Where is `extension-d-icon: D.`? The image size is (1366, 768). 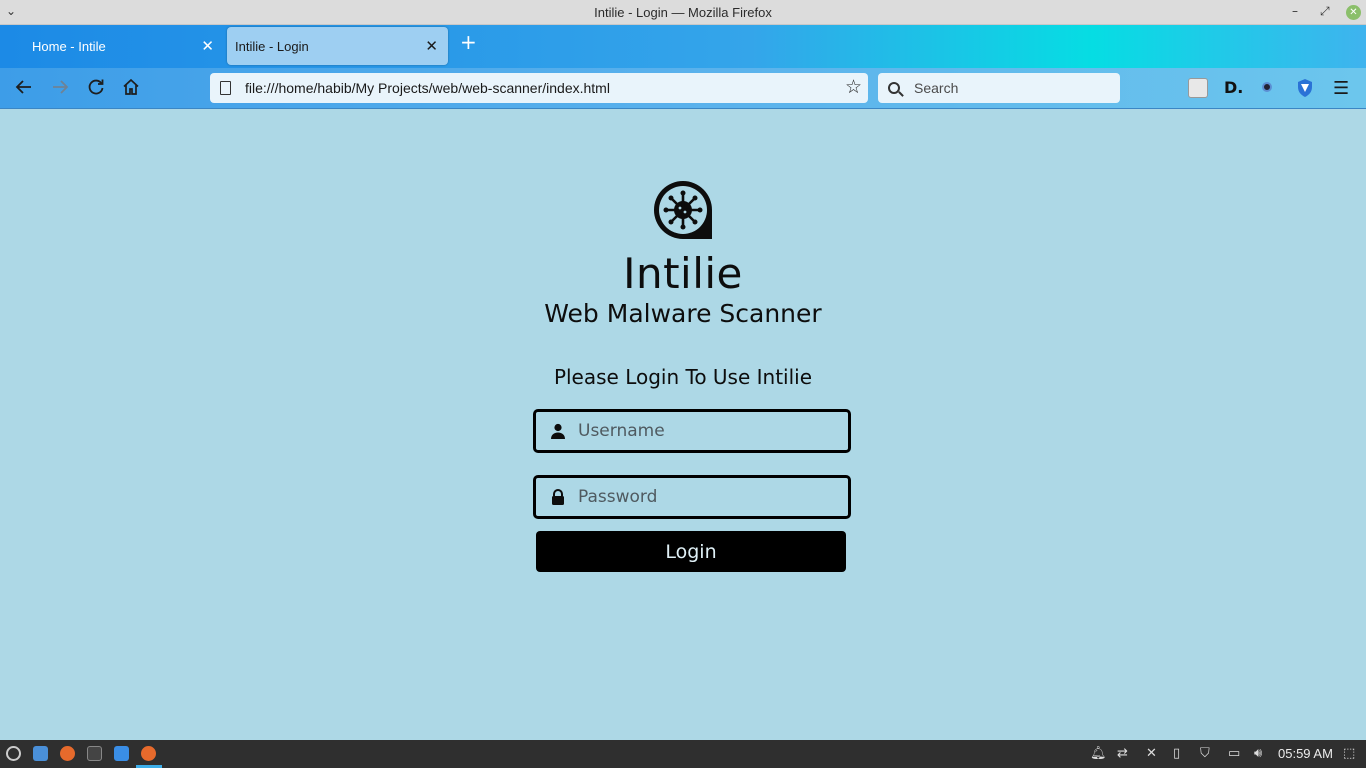
extension-d-icon: D. is located at coordinates (1234, 88).